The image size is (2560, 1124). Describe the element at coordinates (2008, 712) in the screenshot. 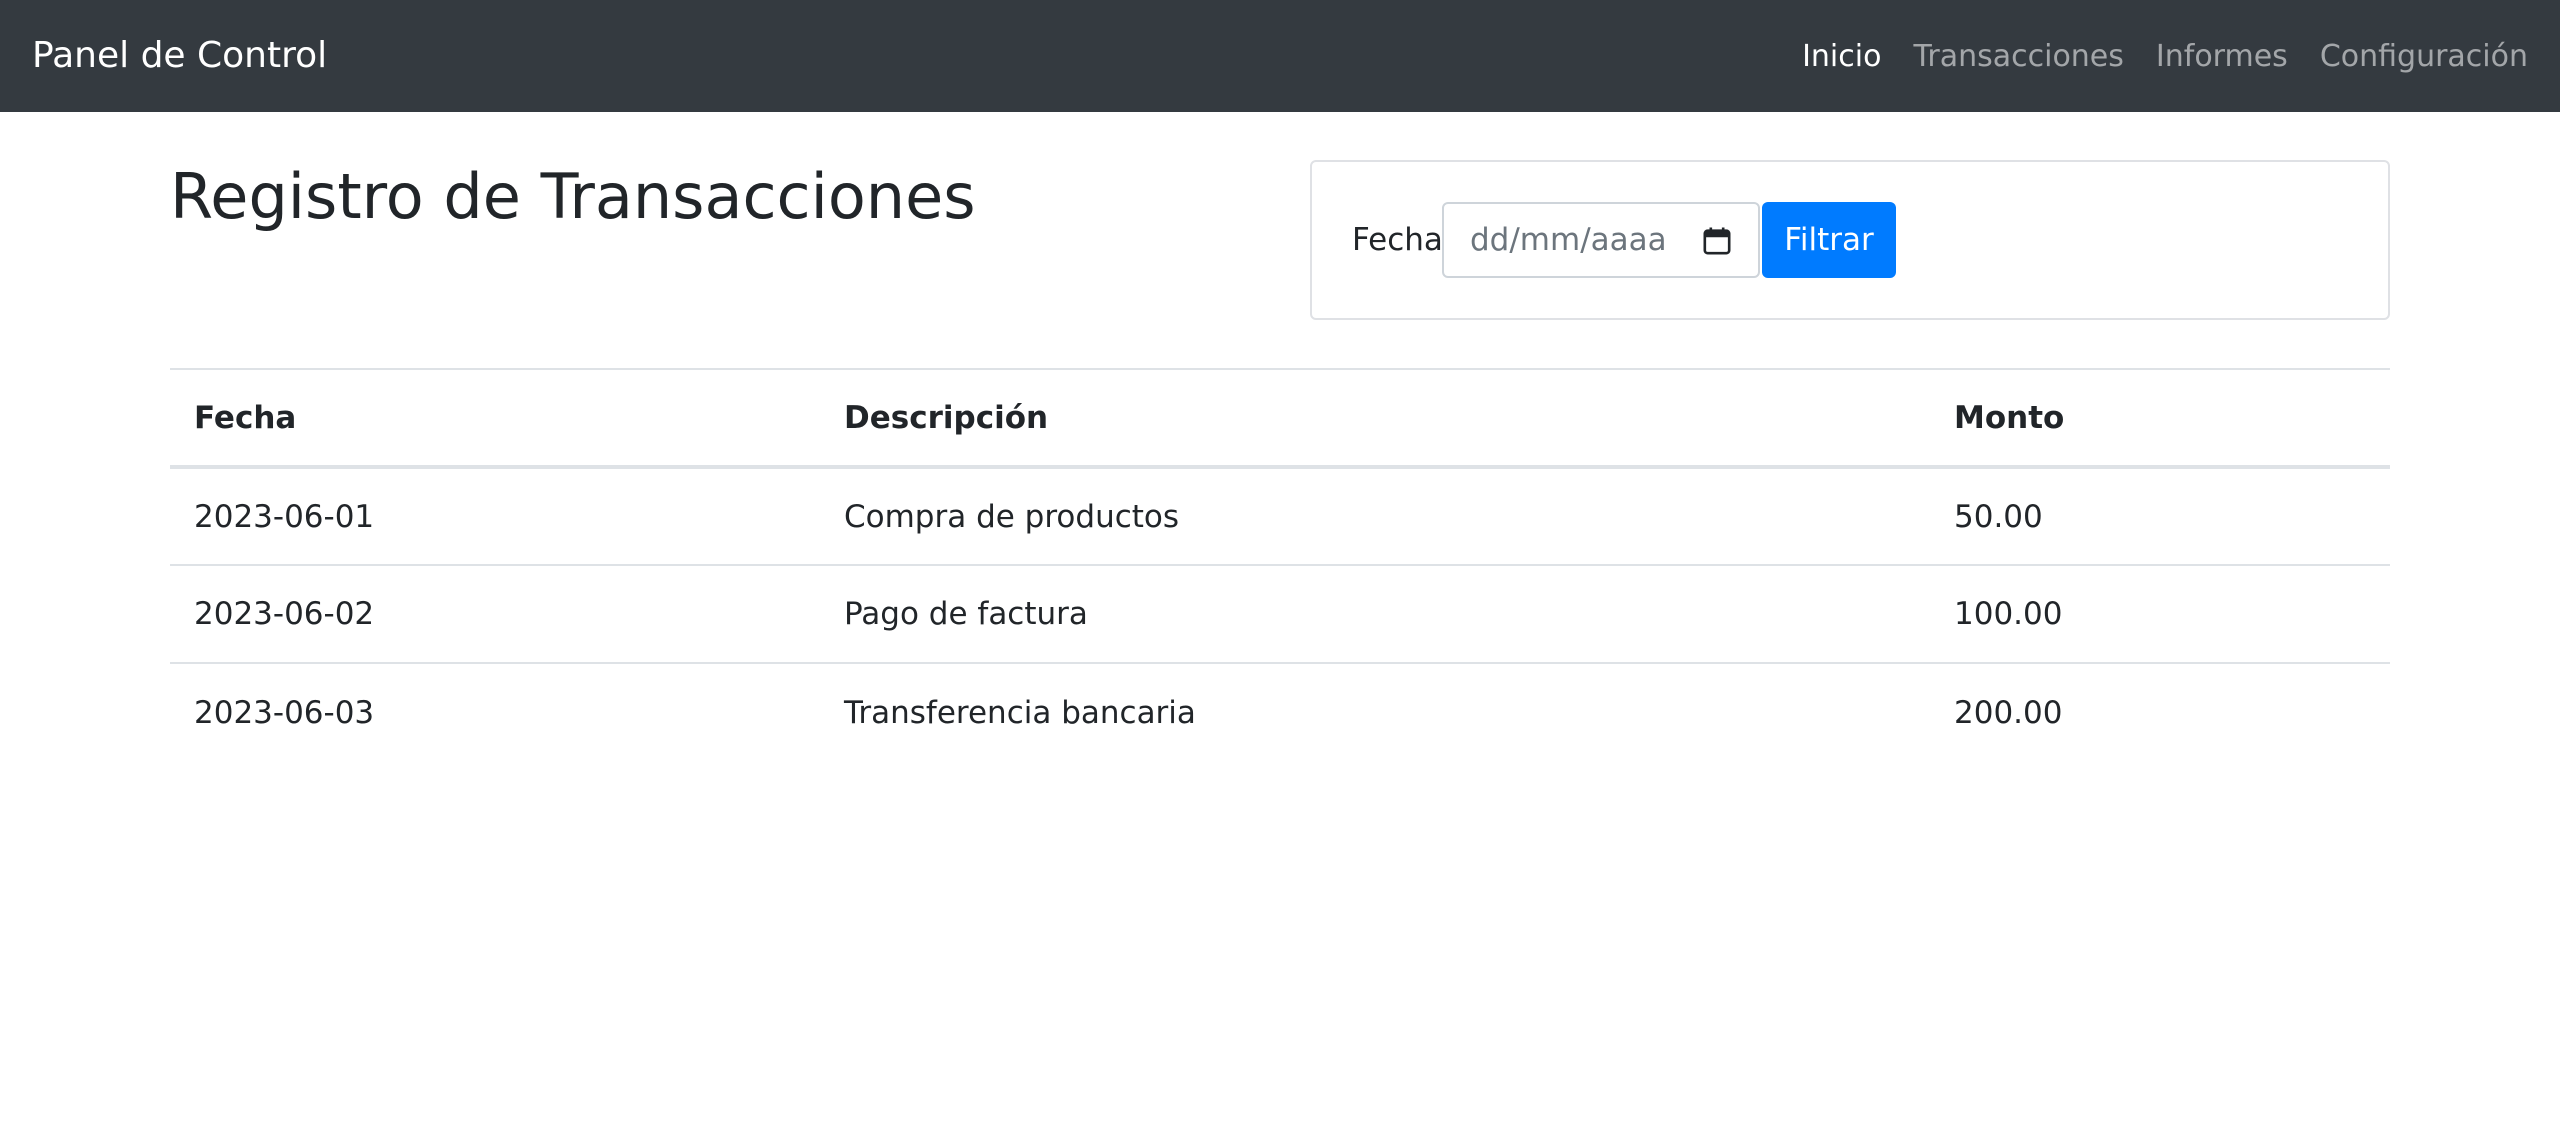

I see `cell-monto: 200.00` at that location.